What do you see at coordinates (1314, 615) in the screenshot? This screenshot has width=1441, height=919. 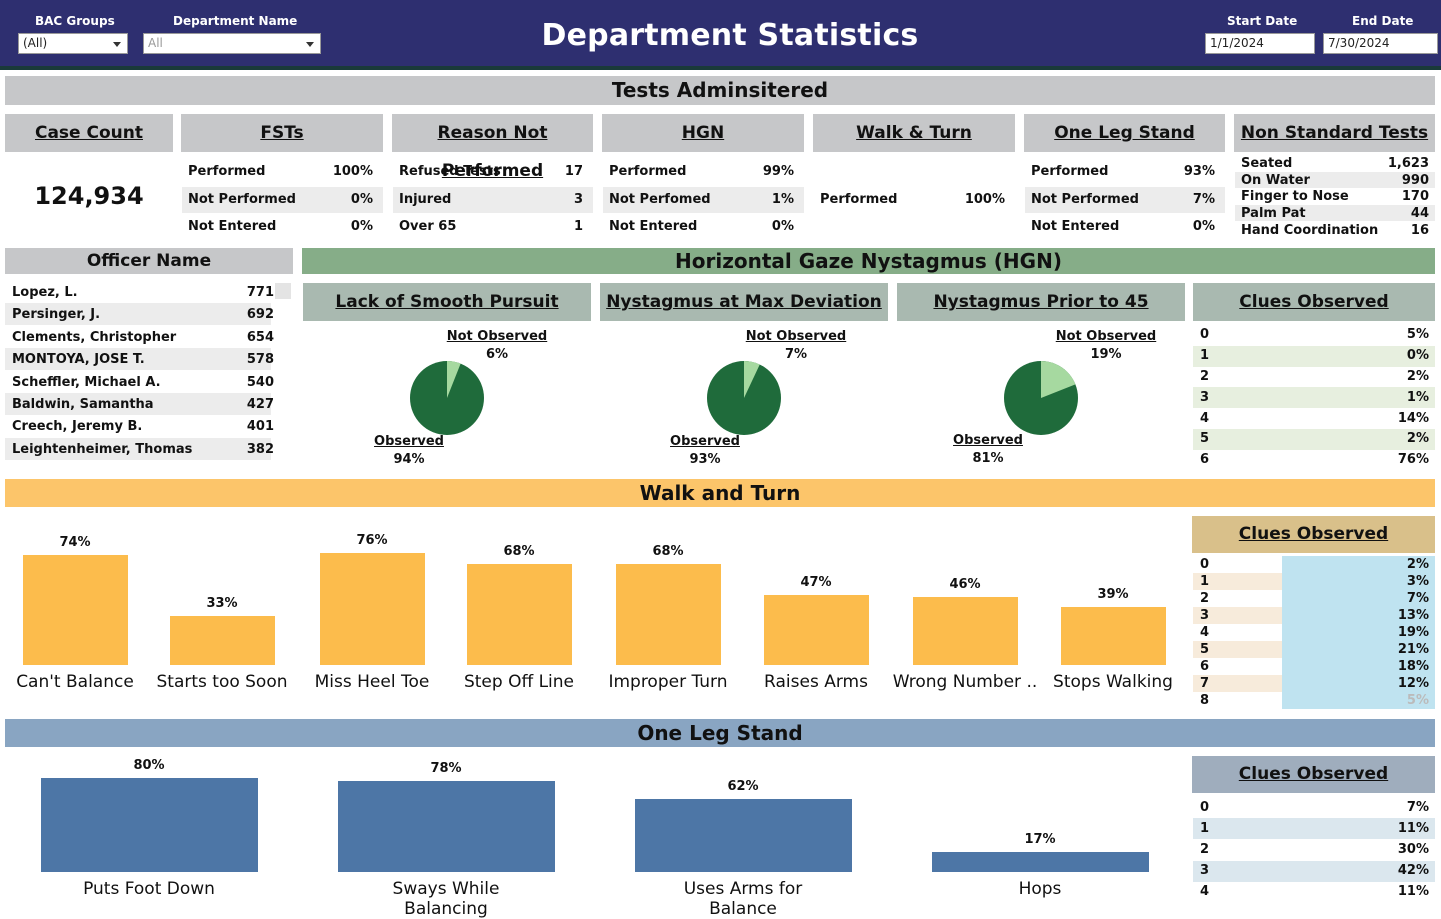 I see `clue-row: 3 13%` at bounding box center [1314, 615].